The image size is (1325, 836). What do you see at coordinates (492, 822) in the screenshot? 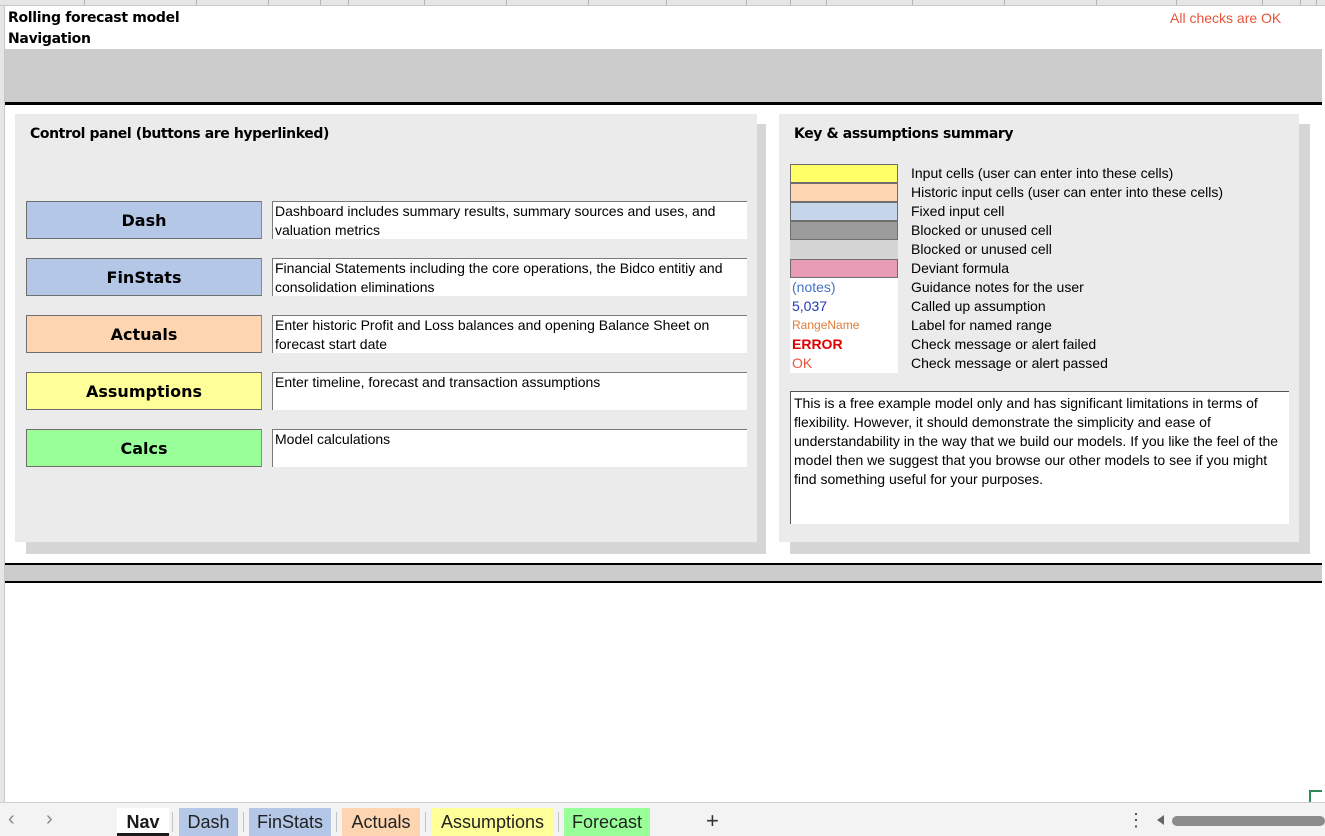
I see `sheet-tab-assumptions: Assumptions` at bounding box center [492, 822].